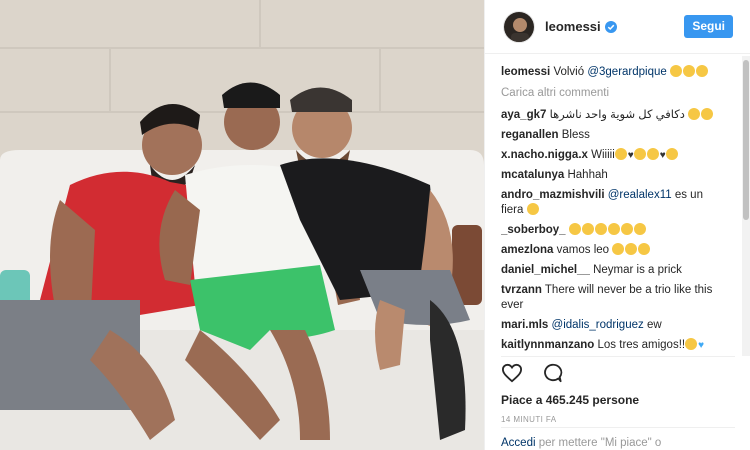 The height and width of the screenshot is (450, 750). Describe the element at coordinates (547, 345) in the screenshot. I see `comment-username: kaitlynnmanzano` at that location.